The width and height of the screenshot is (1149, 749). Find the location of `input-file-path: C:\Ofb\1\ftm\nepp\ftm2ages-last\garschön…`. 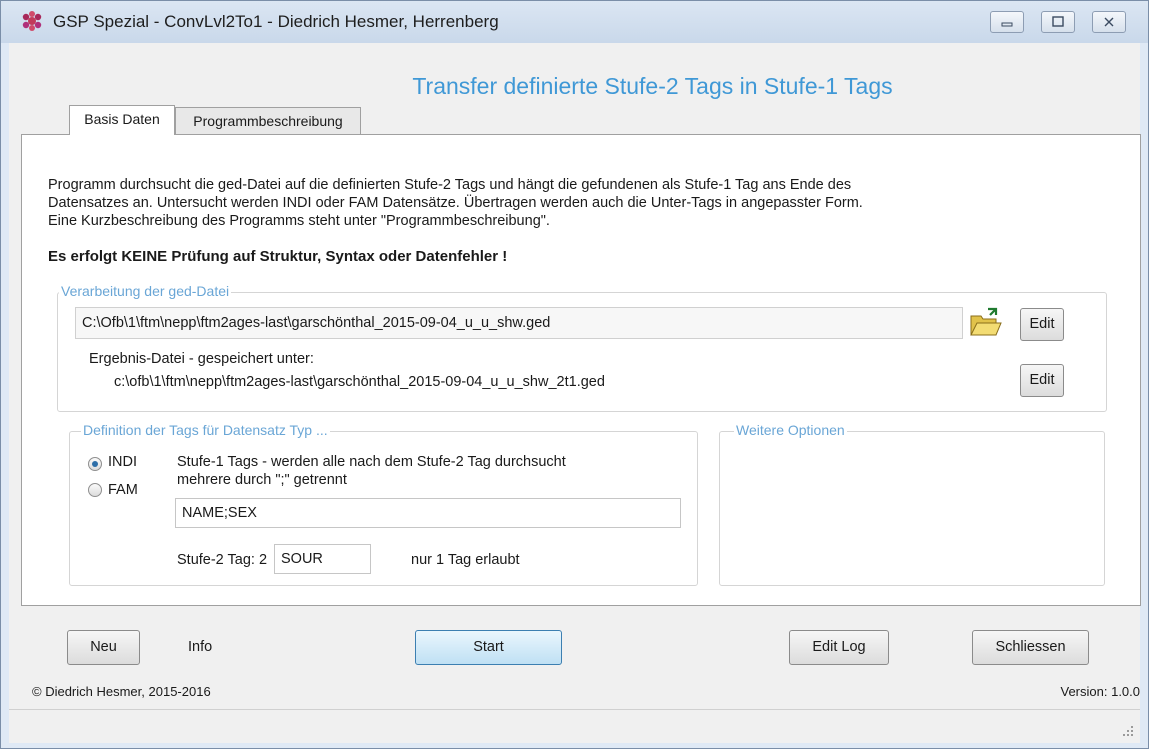

input-file-path: C:\Ofb\1\ftm\nepp\ftm2ages-last\garschön… is located at coordinates (519, 323).